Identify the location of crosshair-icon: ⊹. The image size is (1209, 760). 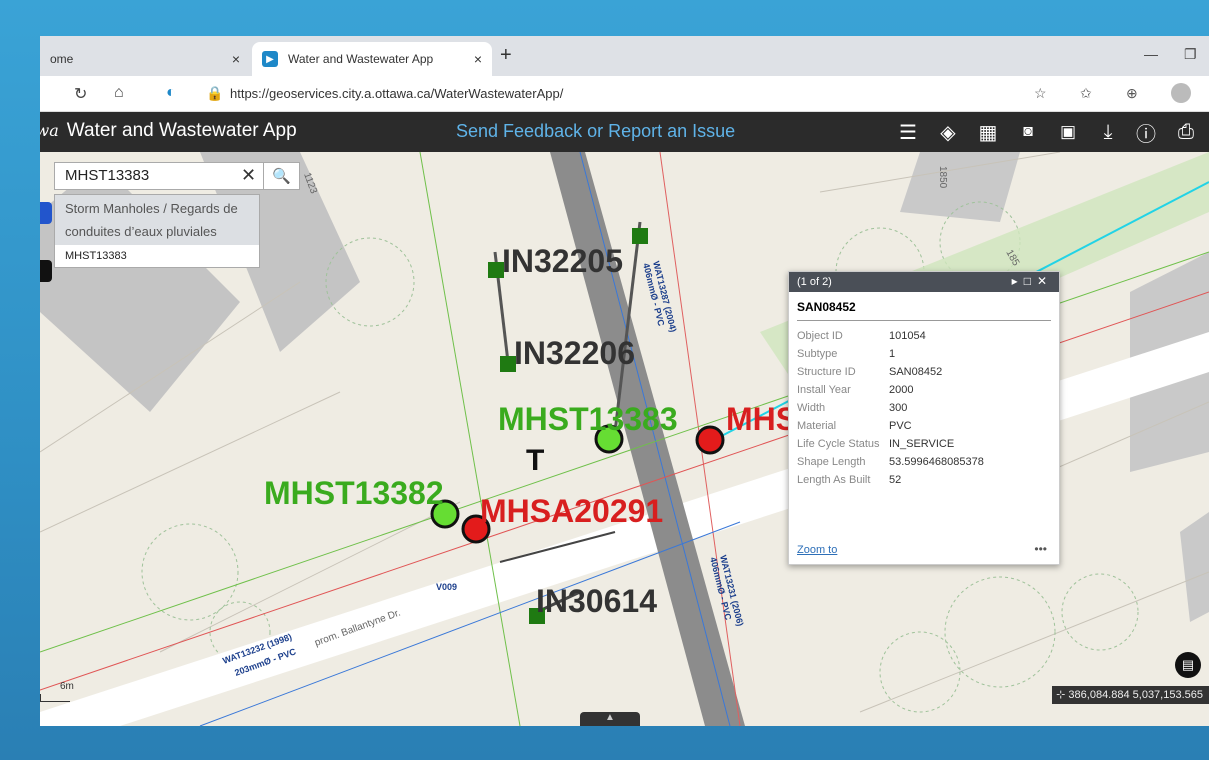
(1062, 695).